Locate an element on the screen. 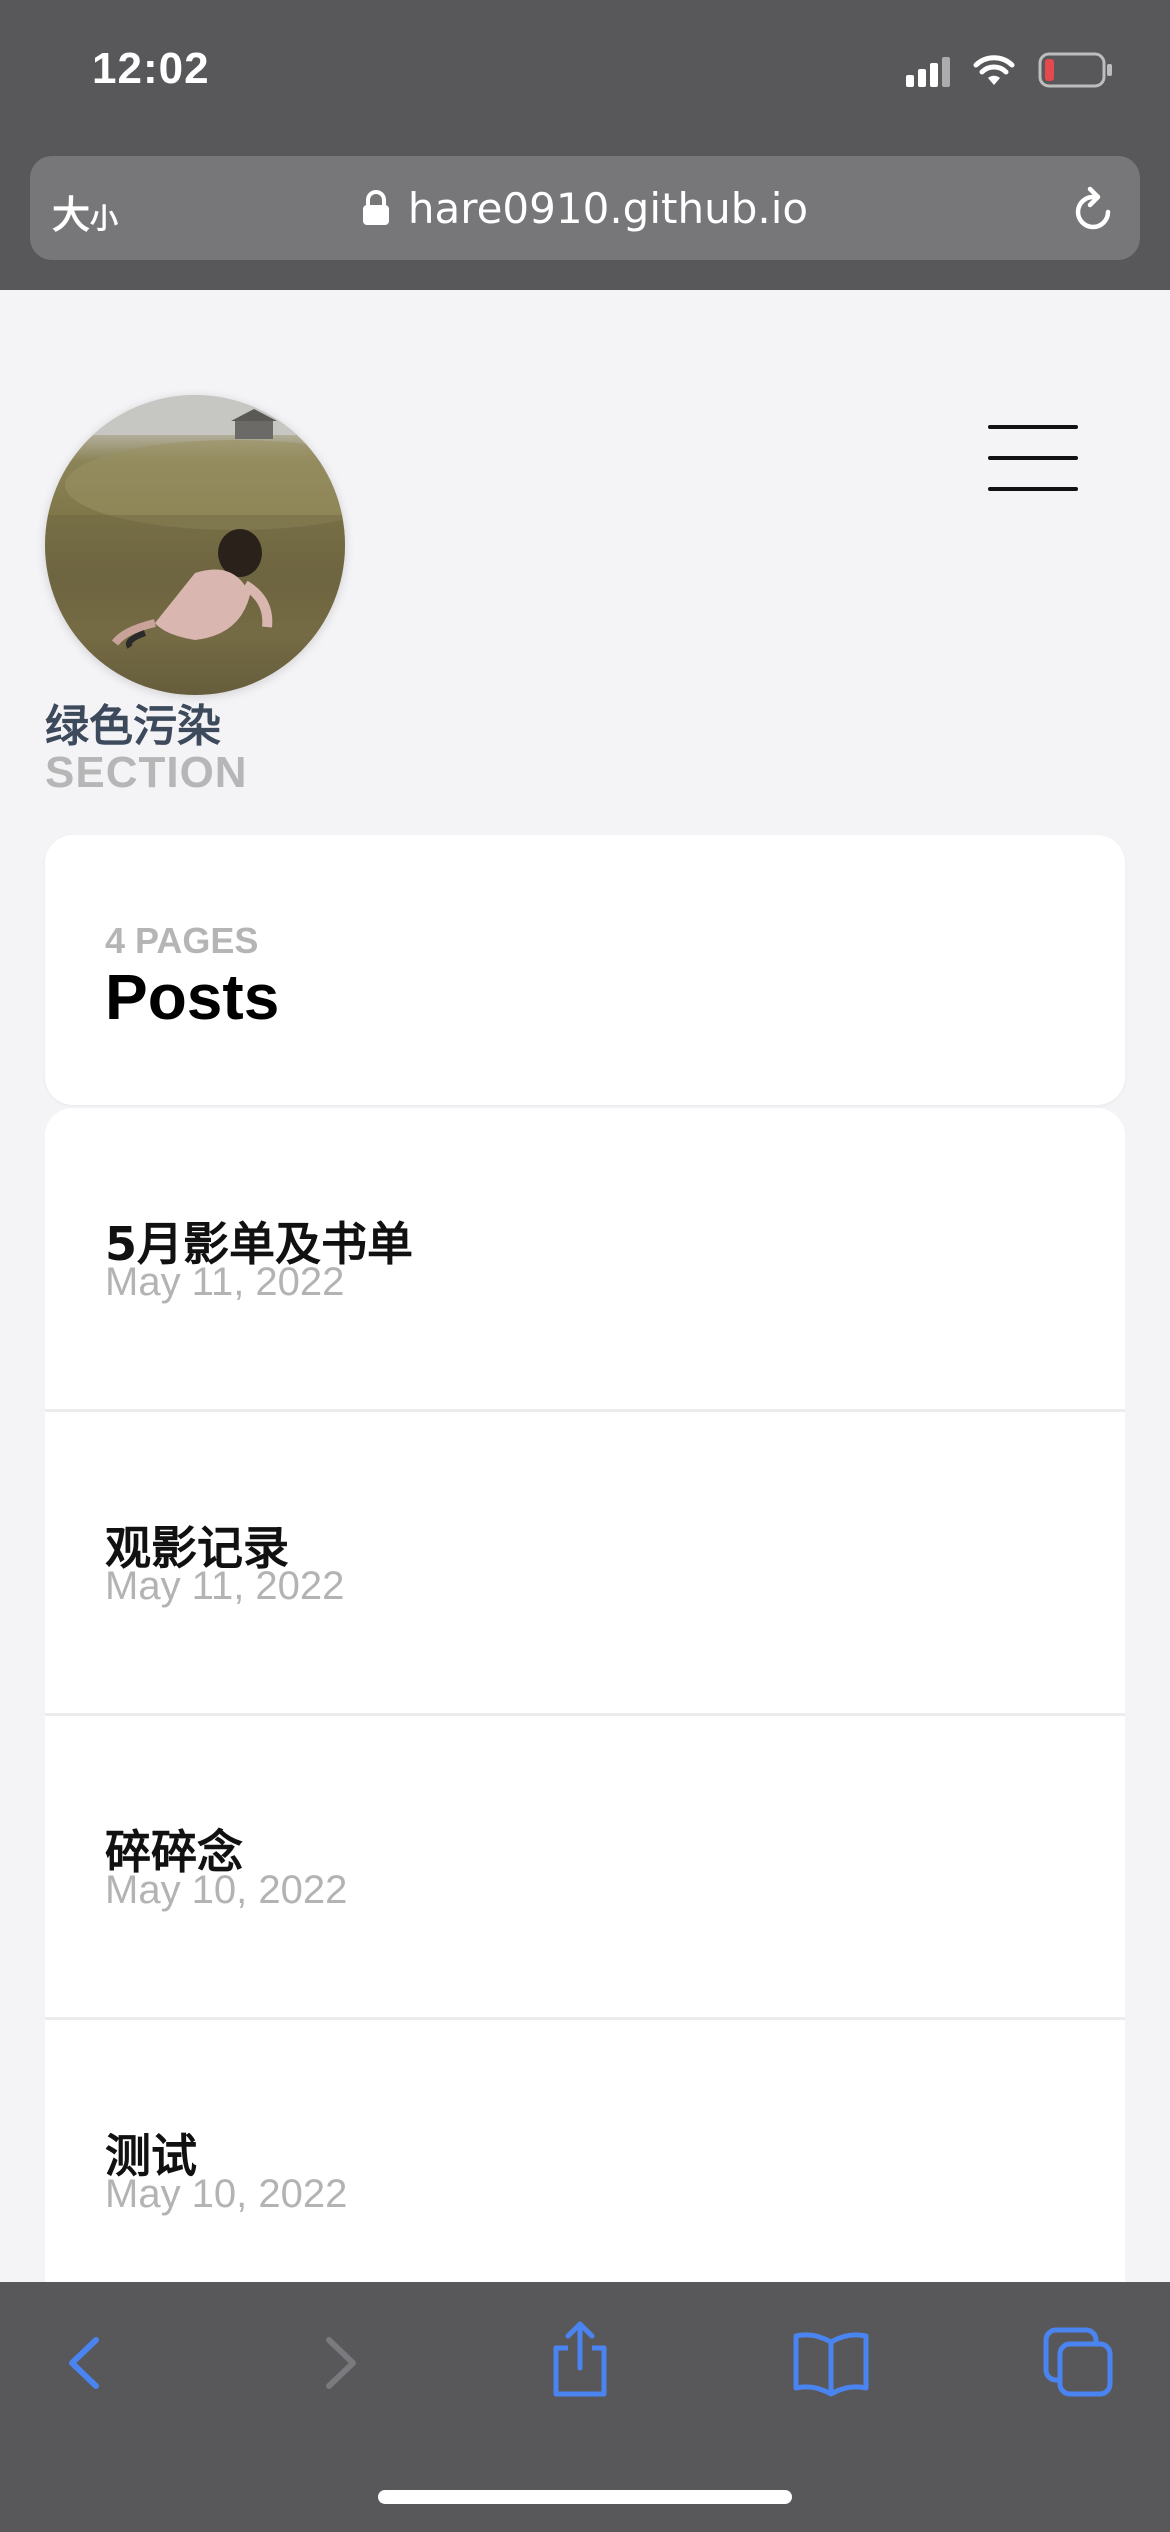 Image resolution: width=1170 pixels, height=2532 pixels. cellular-signal-icon is located at coordinates (928, 70).